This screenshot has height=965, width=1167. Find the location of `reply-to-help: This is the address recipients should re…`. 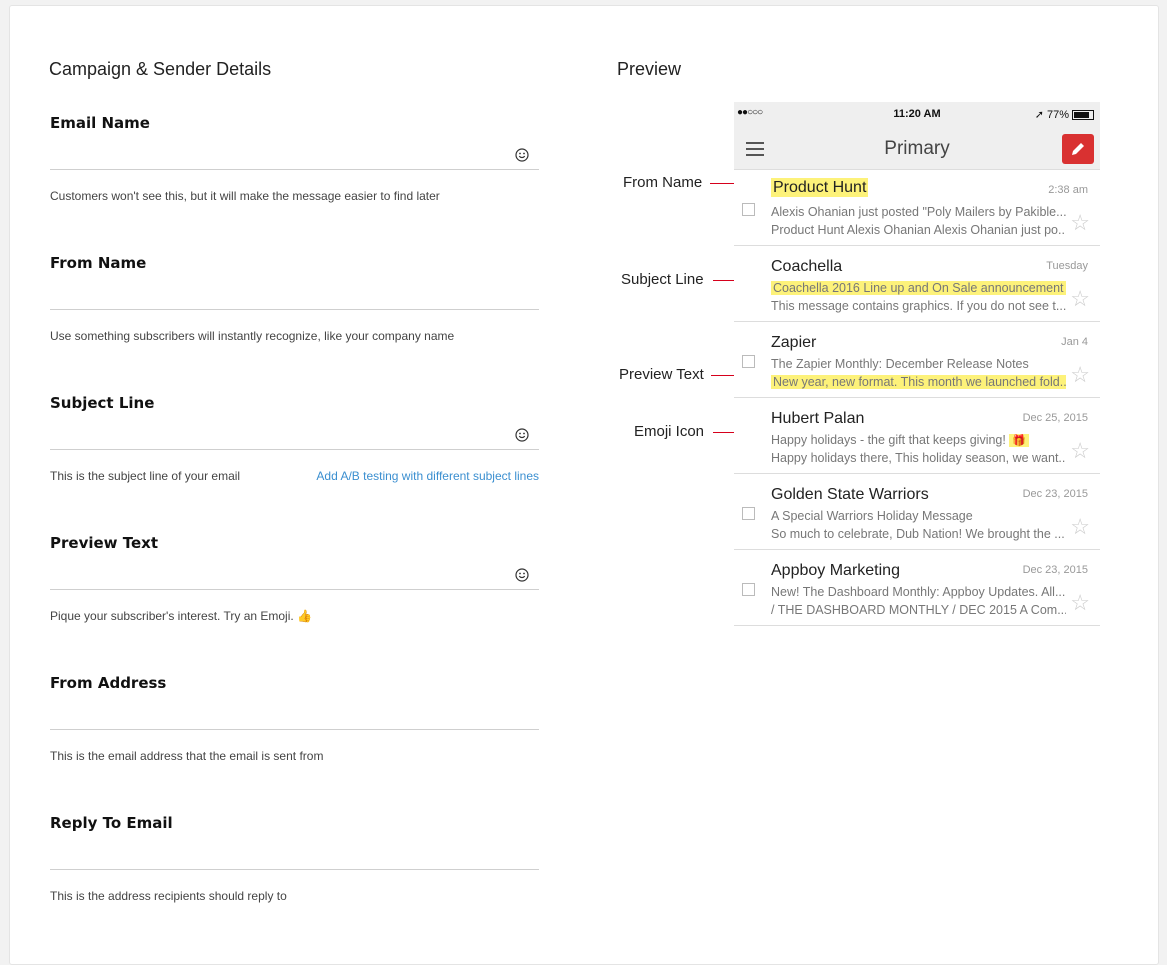

reply-to-help: This is the address recipients should re… is located at coordinates (168, 896).